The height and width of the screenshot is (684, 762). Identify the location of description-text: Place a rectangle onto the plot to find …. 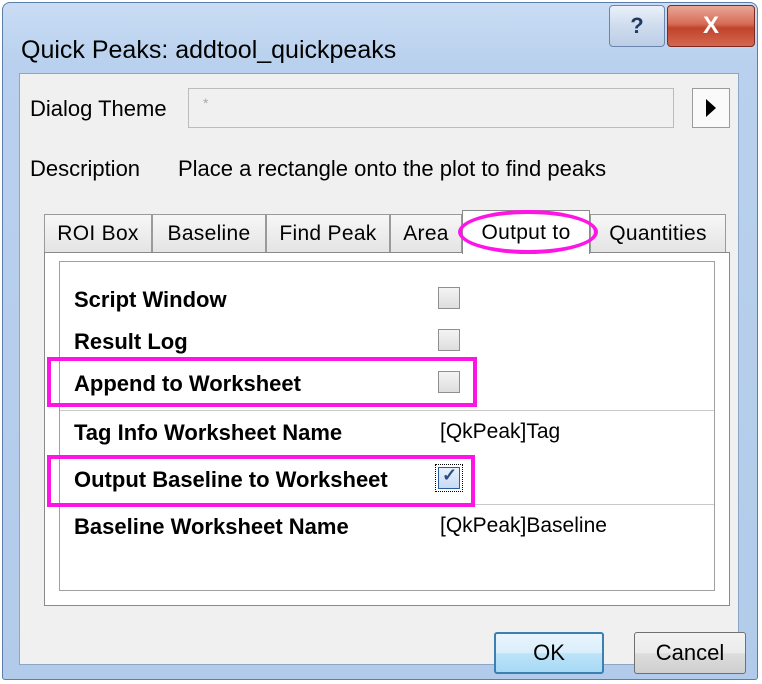
(392, 168).